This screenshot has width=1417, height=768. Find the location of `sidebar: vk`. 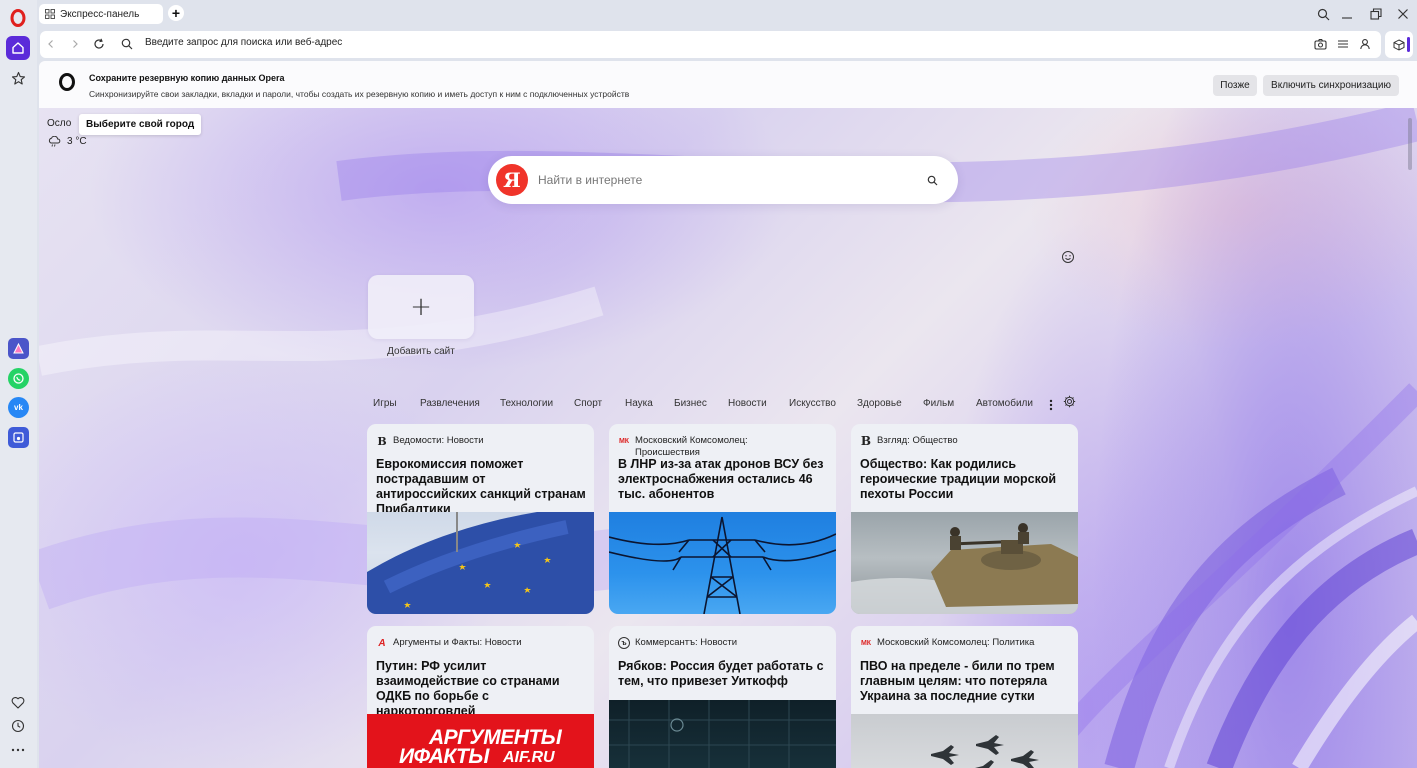

sidebar: vk is located at coordinates (18, 384).